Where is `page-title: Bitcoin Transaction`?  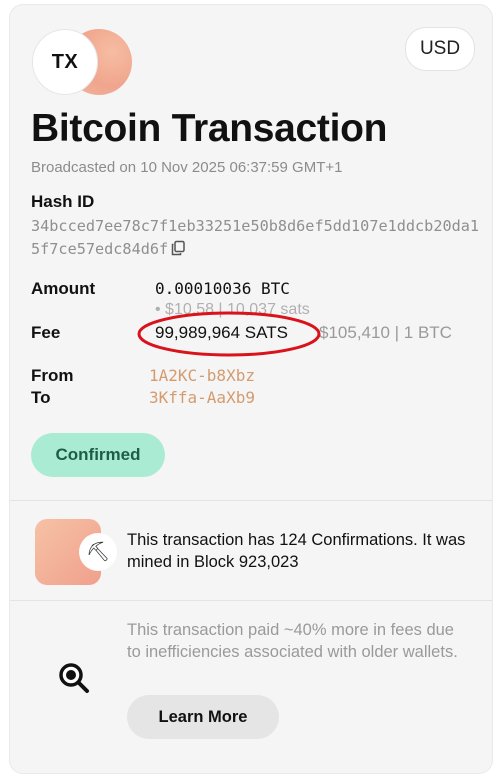
page-title: Bitcoin Transaction is located at coordinates (209, 128).